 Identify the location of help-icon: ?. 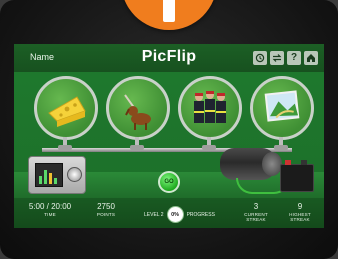
(294, 57).